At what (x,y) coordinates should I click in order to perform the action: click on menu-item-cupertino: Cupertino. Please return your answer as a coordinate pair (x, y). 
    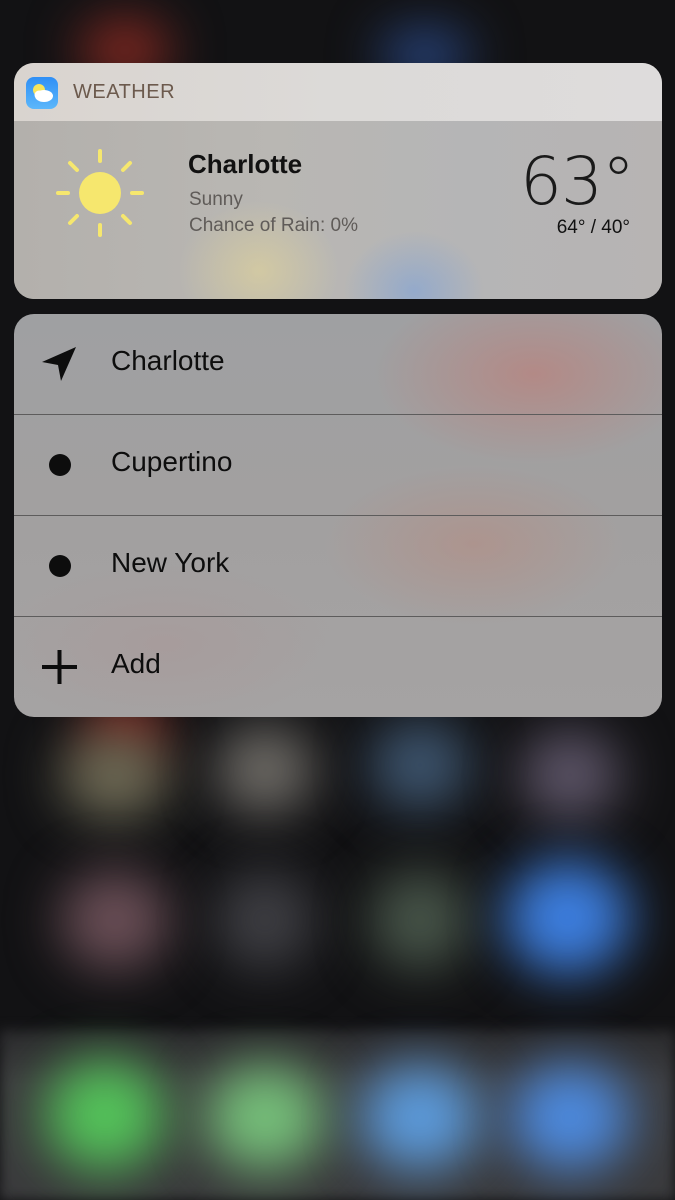
    Looking at the image, I should click on (338, 465).